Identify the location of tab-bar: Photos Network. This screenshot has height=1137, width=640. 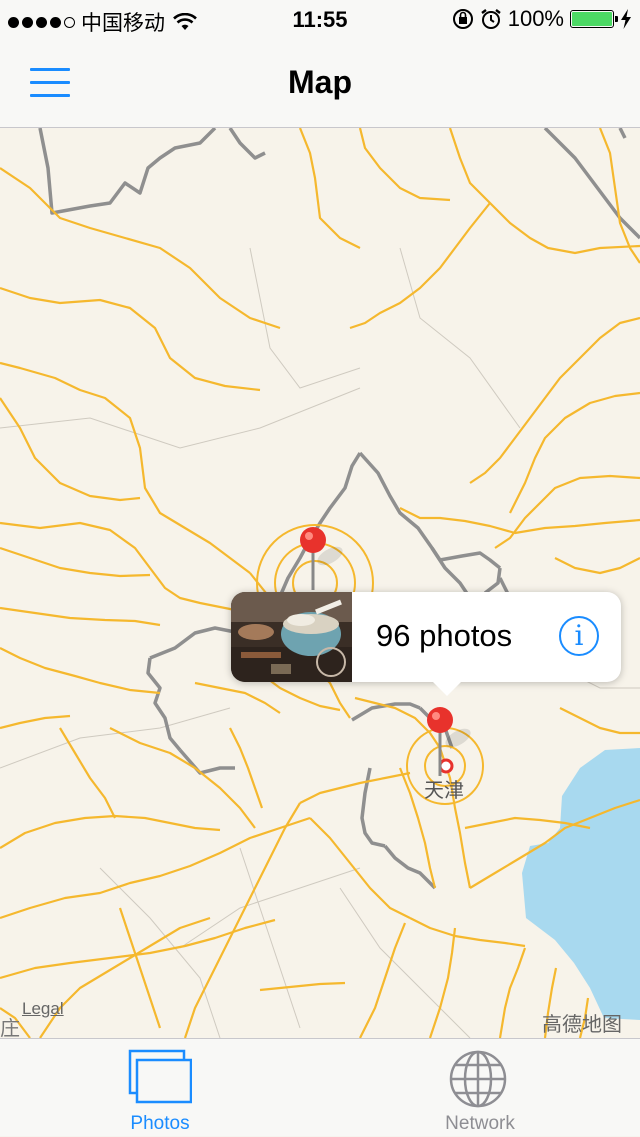
(320, 1087).